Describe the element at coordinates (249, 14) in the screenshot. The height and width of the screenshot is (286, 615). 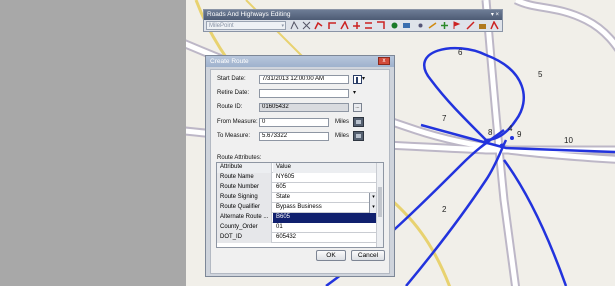
I see `toolbar-title: Roads And Highways Editing` at that location.